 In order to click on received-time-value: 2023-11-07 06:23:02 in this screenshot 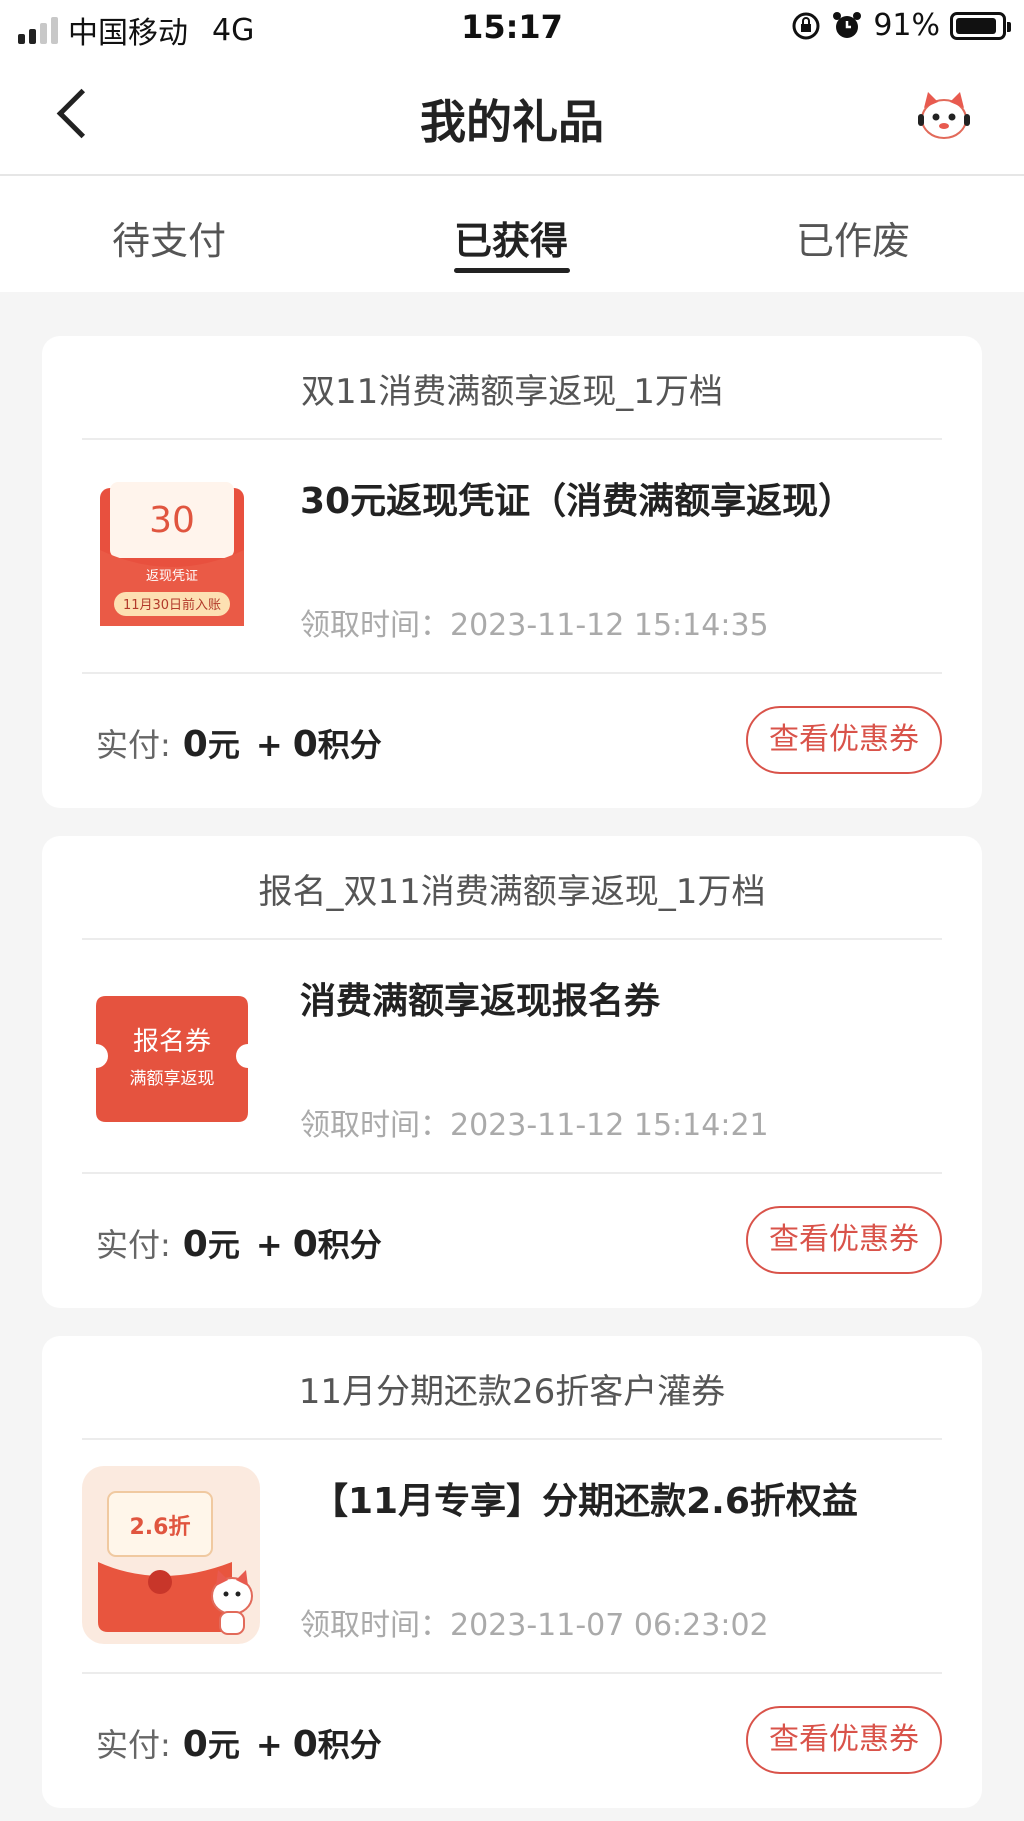, I will do `click(609, 1625)`.